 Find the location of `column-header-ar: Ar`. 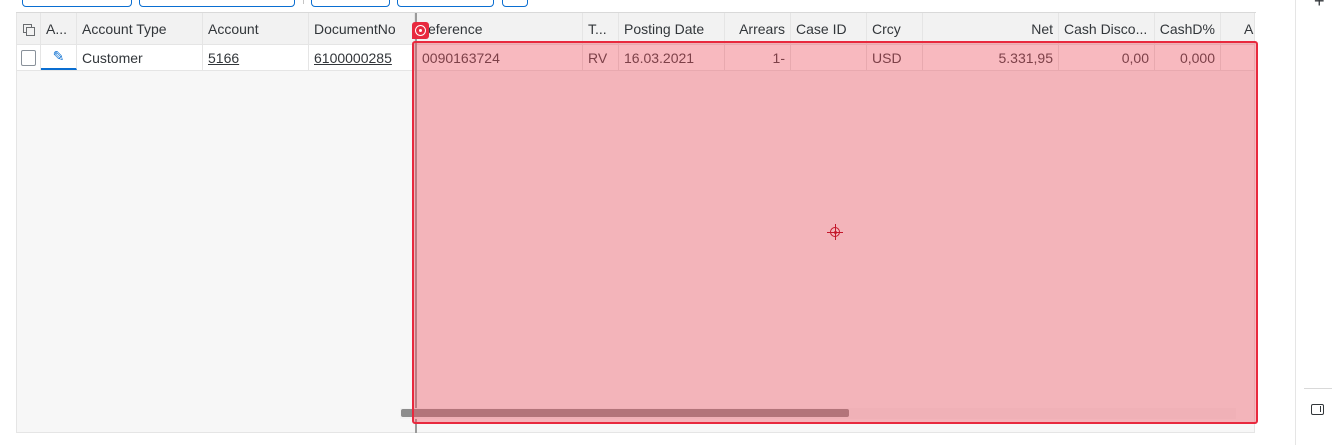

column-header-ar: Ar is located at coordinates (1237, 28).